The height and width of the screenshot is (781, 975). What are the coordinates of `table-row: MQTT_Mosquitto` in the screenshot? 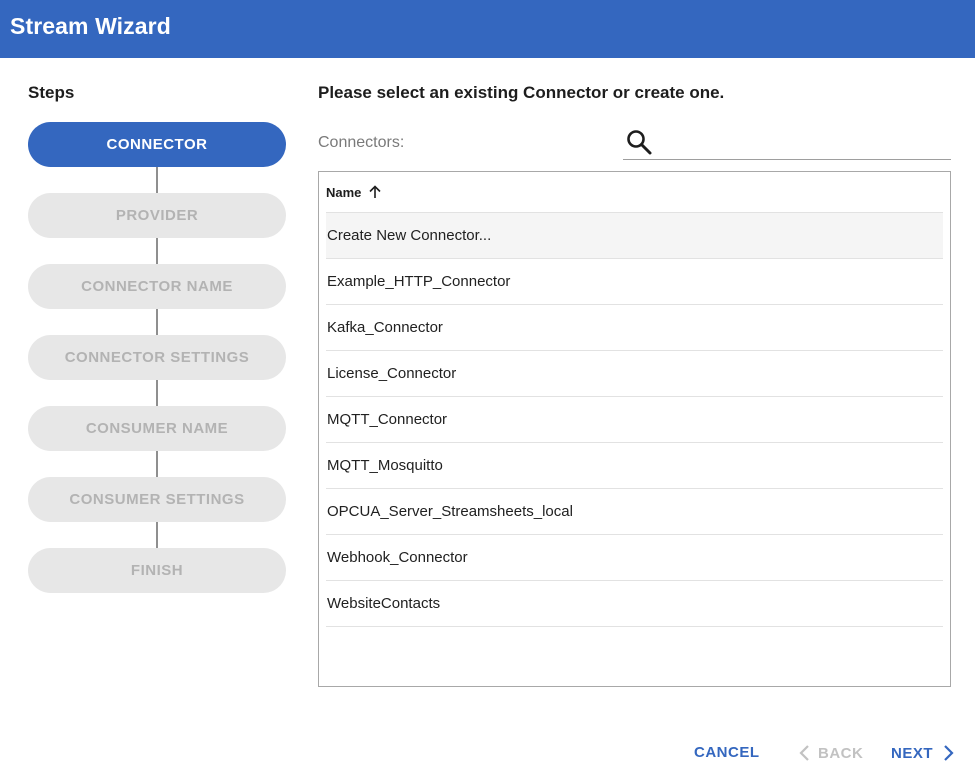 It's located at (634, 466).